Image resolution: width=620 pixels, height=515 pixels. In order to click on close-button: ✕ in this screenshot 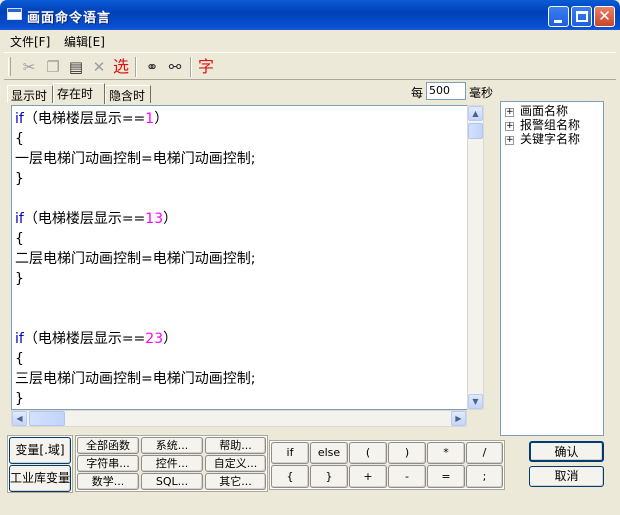, I will do `click(604, 16)`.